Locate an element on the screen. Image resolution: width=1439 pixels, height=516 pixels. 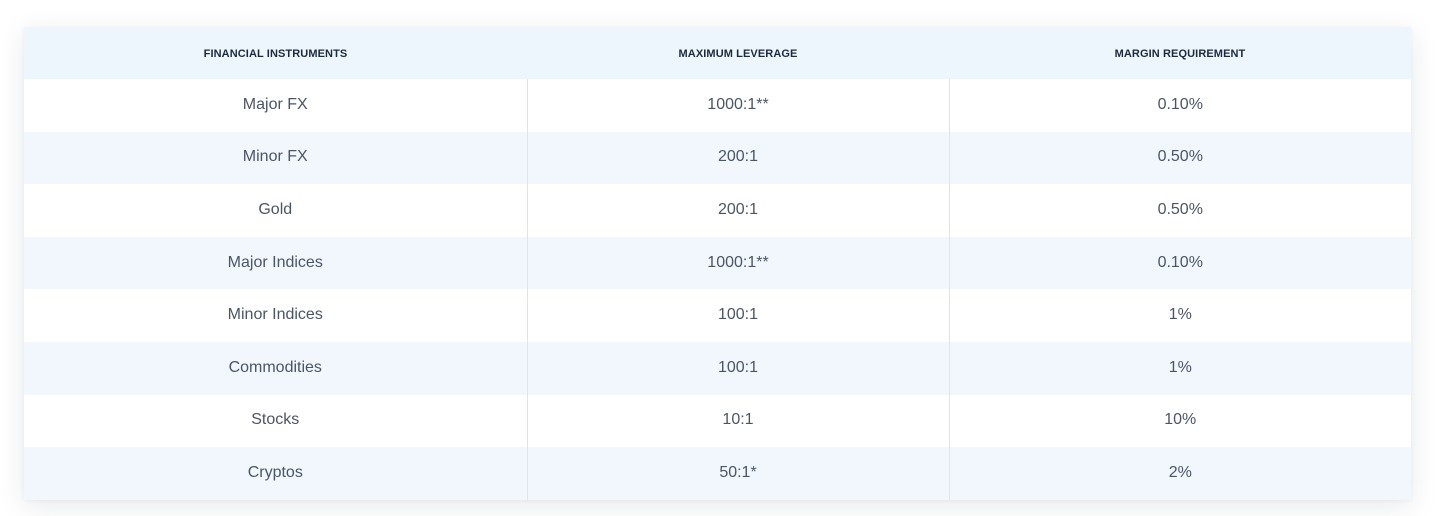
header-margin-requirement: MARGIN REQUIREMENT is located at coordinates (1180, 53).